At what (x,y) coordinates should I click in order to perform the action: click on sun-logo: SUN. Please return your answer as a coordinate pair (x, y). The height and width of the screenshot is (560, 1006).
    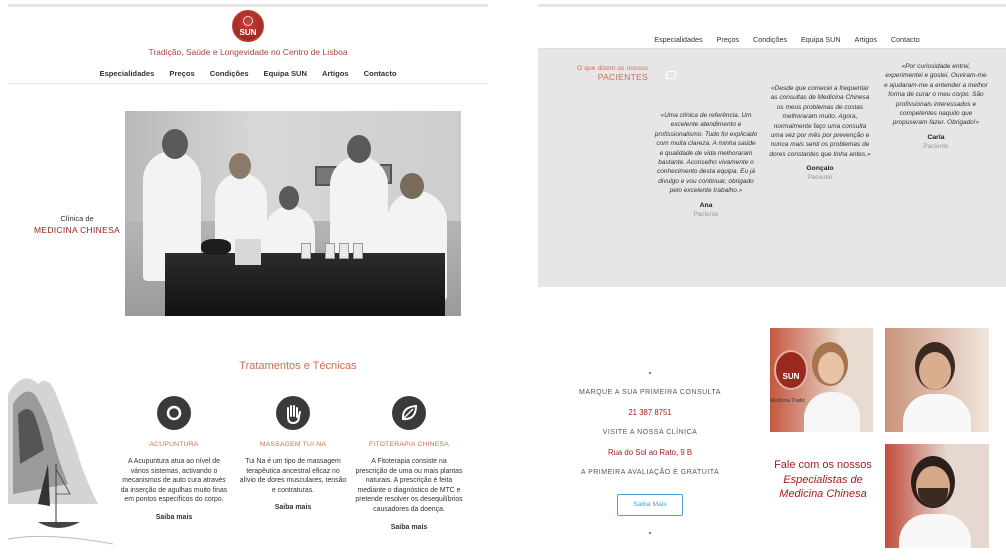
    Looking at the image, I should click on (248, 26).